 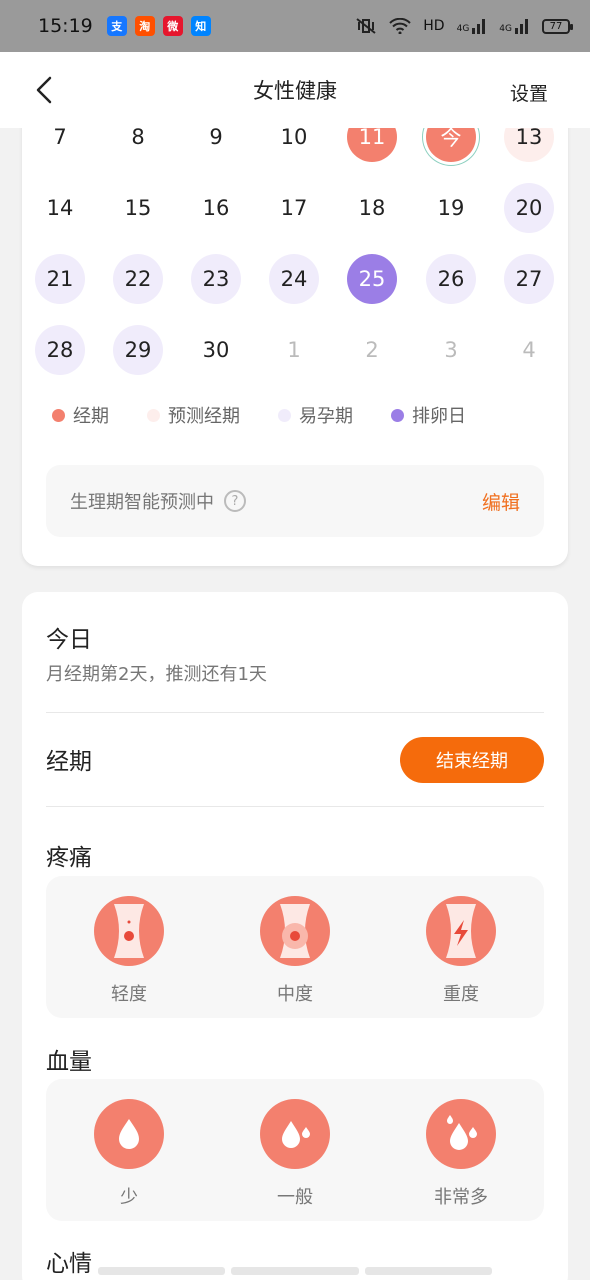 What do you see at coordinates (138, 208) in the screenshot?
I see `calendar-day: 15` at bounding box center [138, 208].